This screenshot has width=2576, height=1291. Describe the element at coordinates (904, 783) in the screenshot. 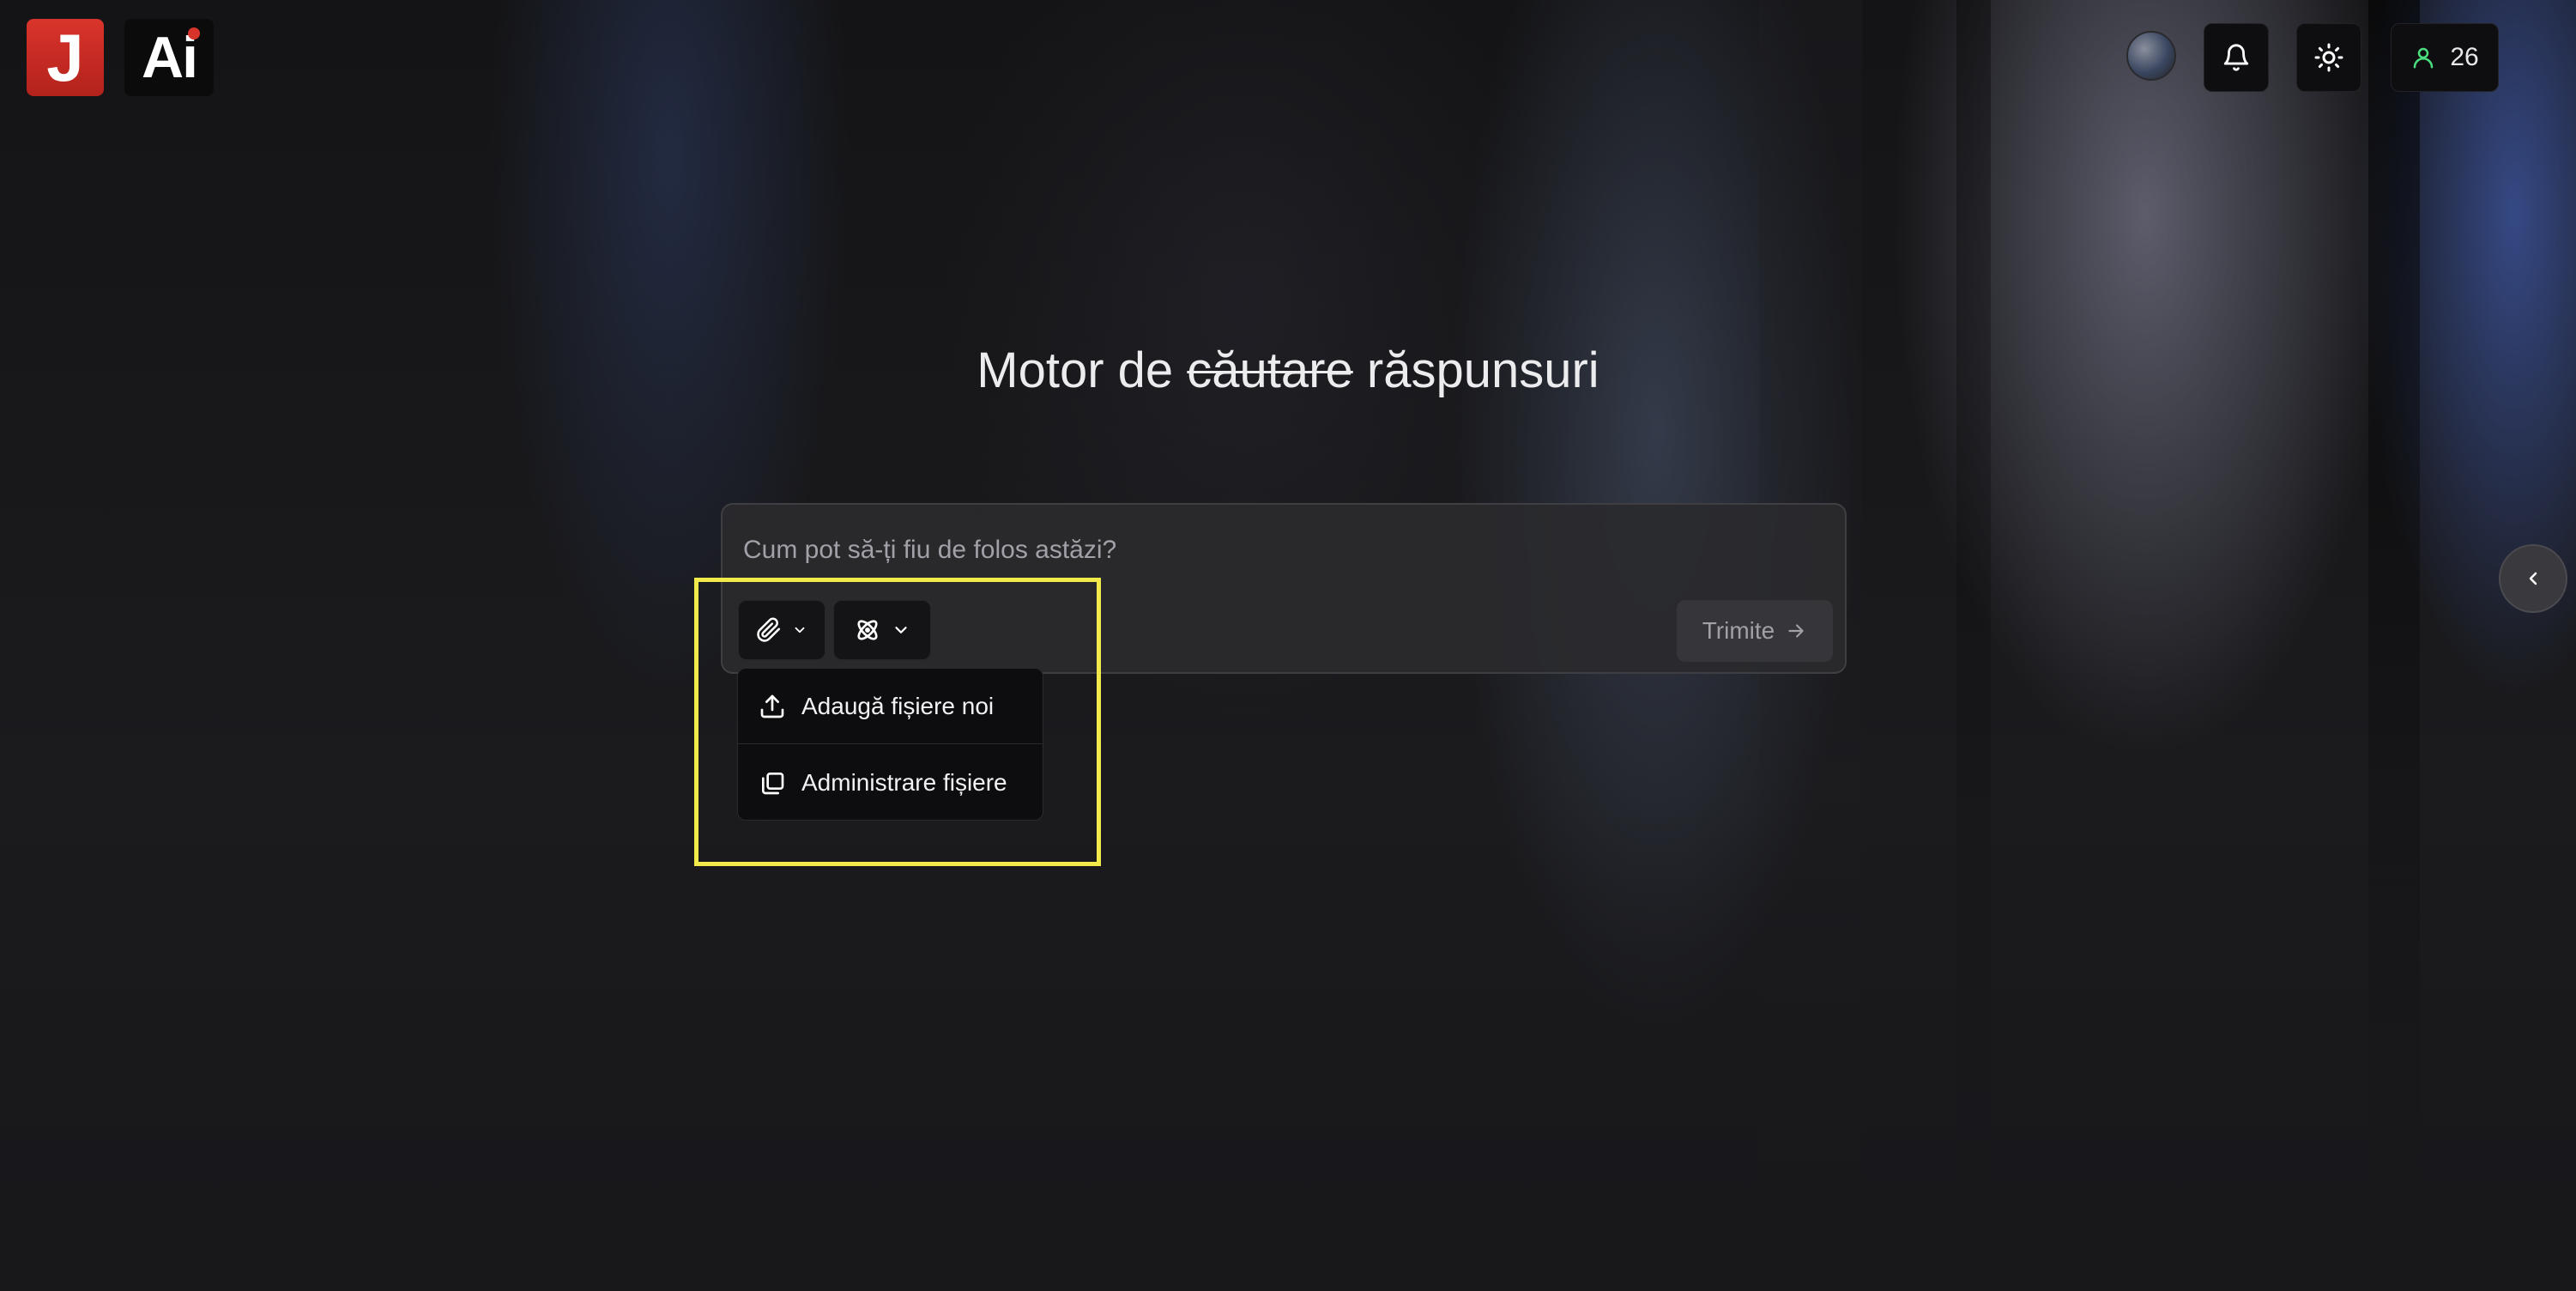

I see `menu-item-label: Administrare fișiere` at that location.